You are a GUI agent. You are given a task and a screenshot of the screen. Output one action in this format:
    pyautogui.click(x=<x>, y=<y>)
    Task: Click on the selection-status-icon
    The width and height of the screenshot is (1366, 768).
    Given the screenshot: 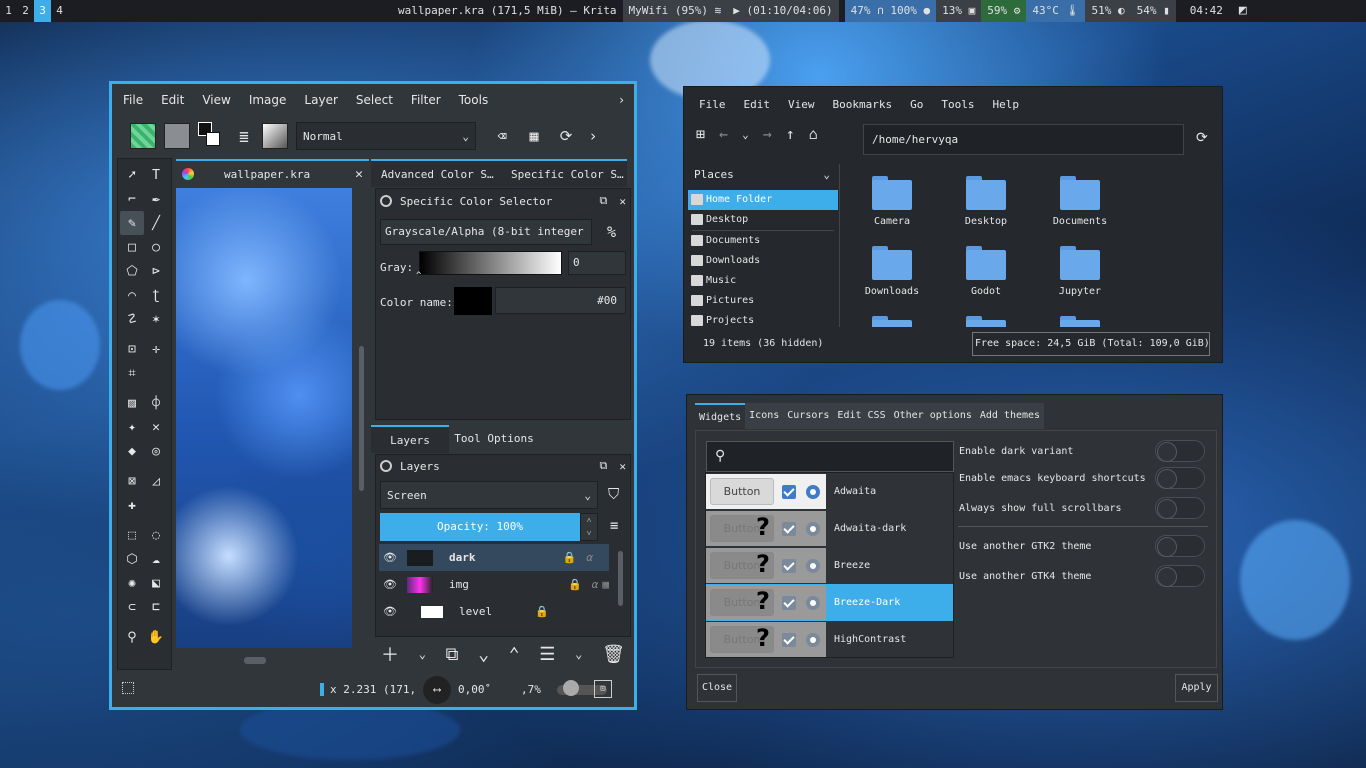 What is the action you would take?
    pyautogui.click(x=128, y=688)
    